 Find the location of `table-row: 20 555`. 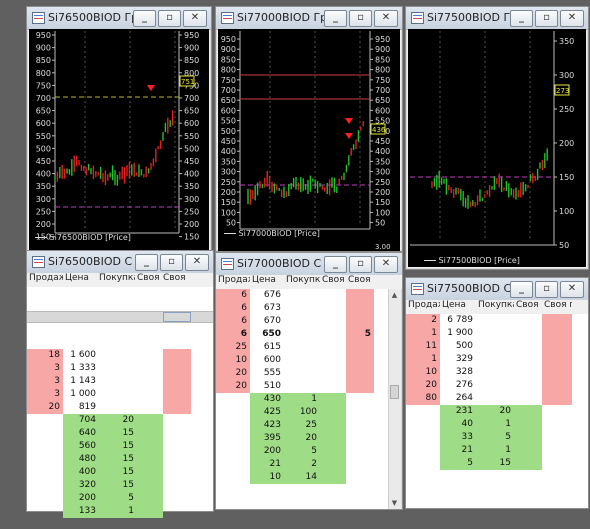

table-row: 20 555 is located at coordinates (302, 373).